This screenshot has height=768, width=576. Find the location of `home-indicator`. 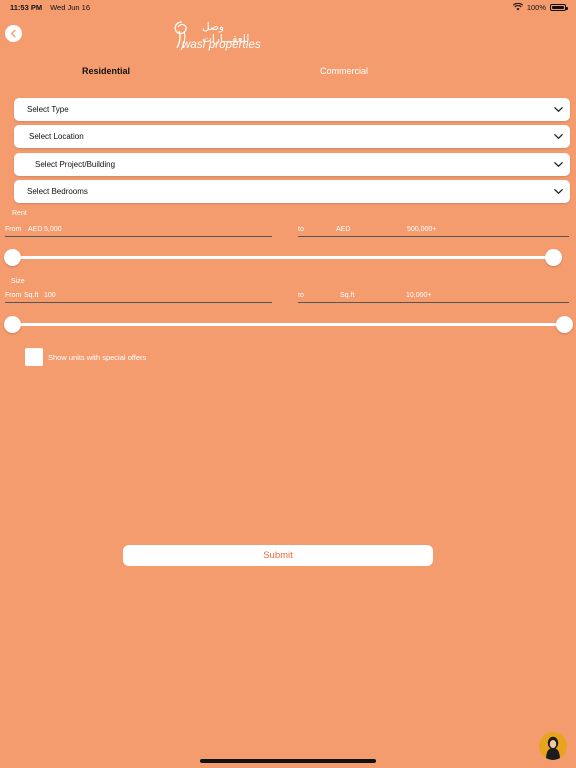

home-indicator is located at coordinates (288, 761).